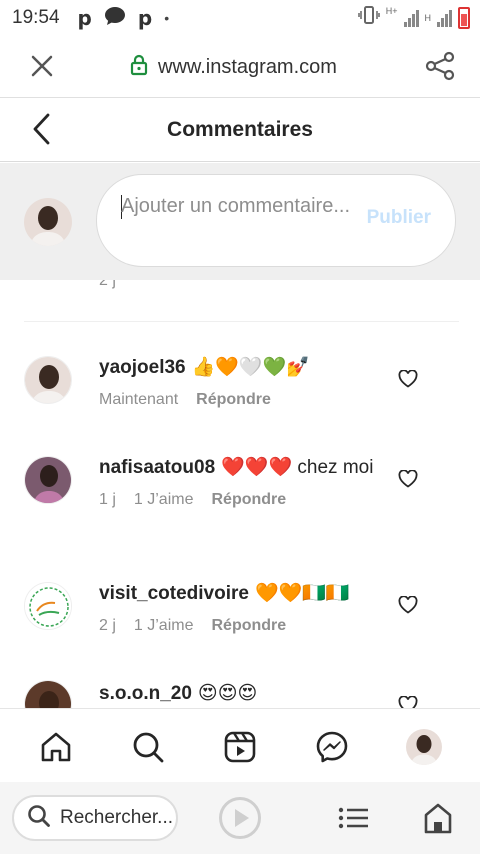  Describe the element at coordinates (240, 18) in the screenshot. I see `status-bar: 19:54 p p • H+ H` at that location.